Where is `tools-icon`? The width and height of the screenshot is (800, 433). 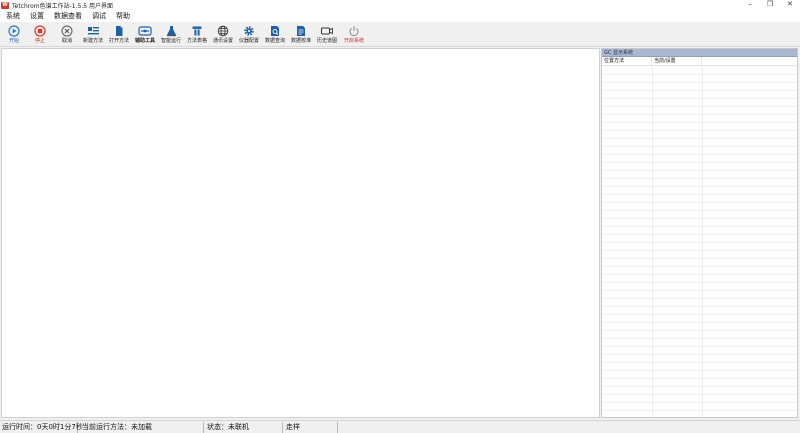 tools-icon is located at coordinates (145, 30).